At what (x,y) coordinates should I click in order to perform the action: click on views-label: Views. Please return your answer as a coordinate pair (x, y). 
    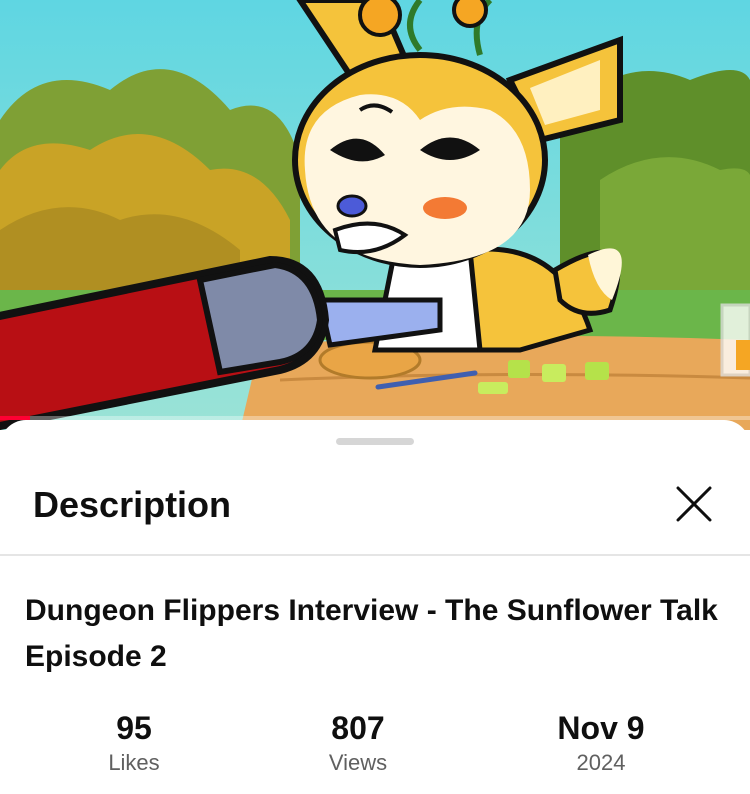
    Looking at the image, I should click on (358, 762).